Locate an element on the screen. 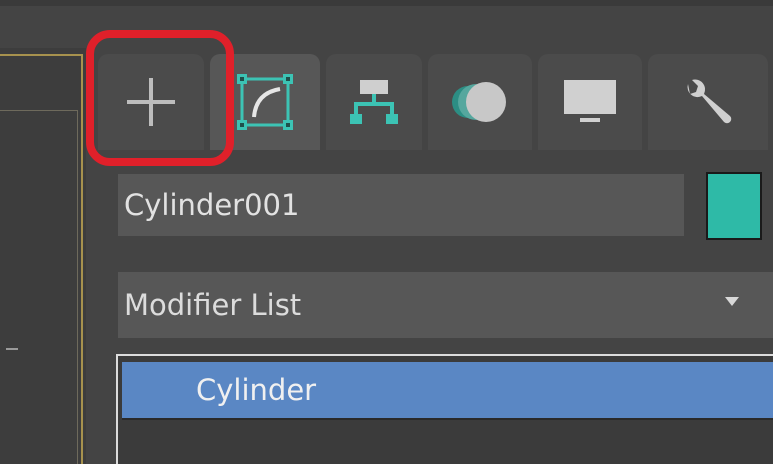  modifier-list-label: Modifier List is located at coordinates (213, 305).